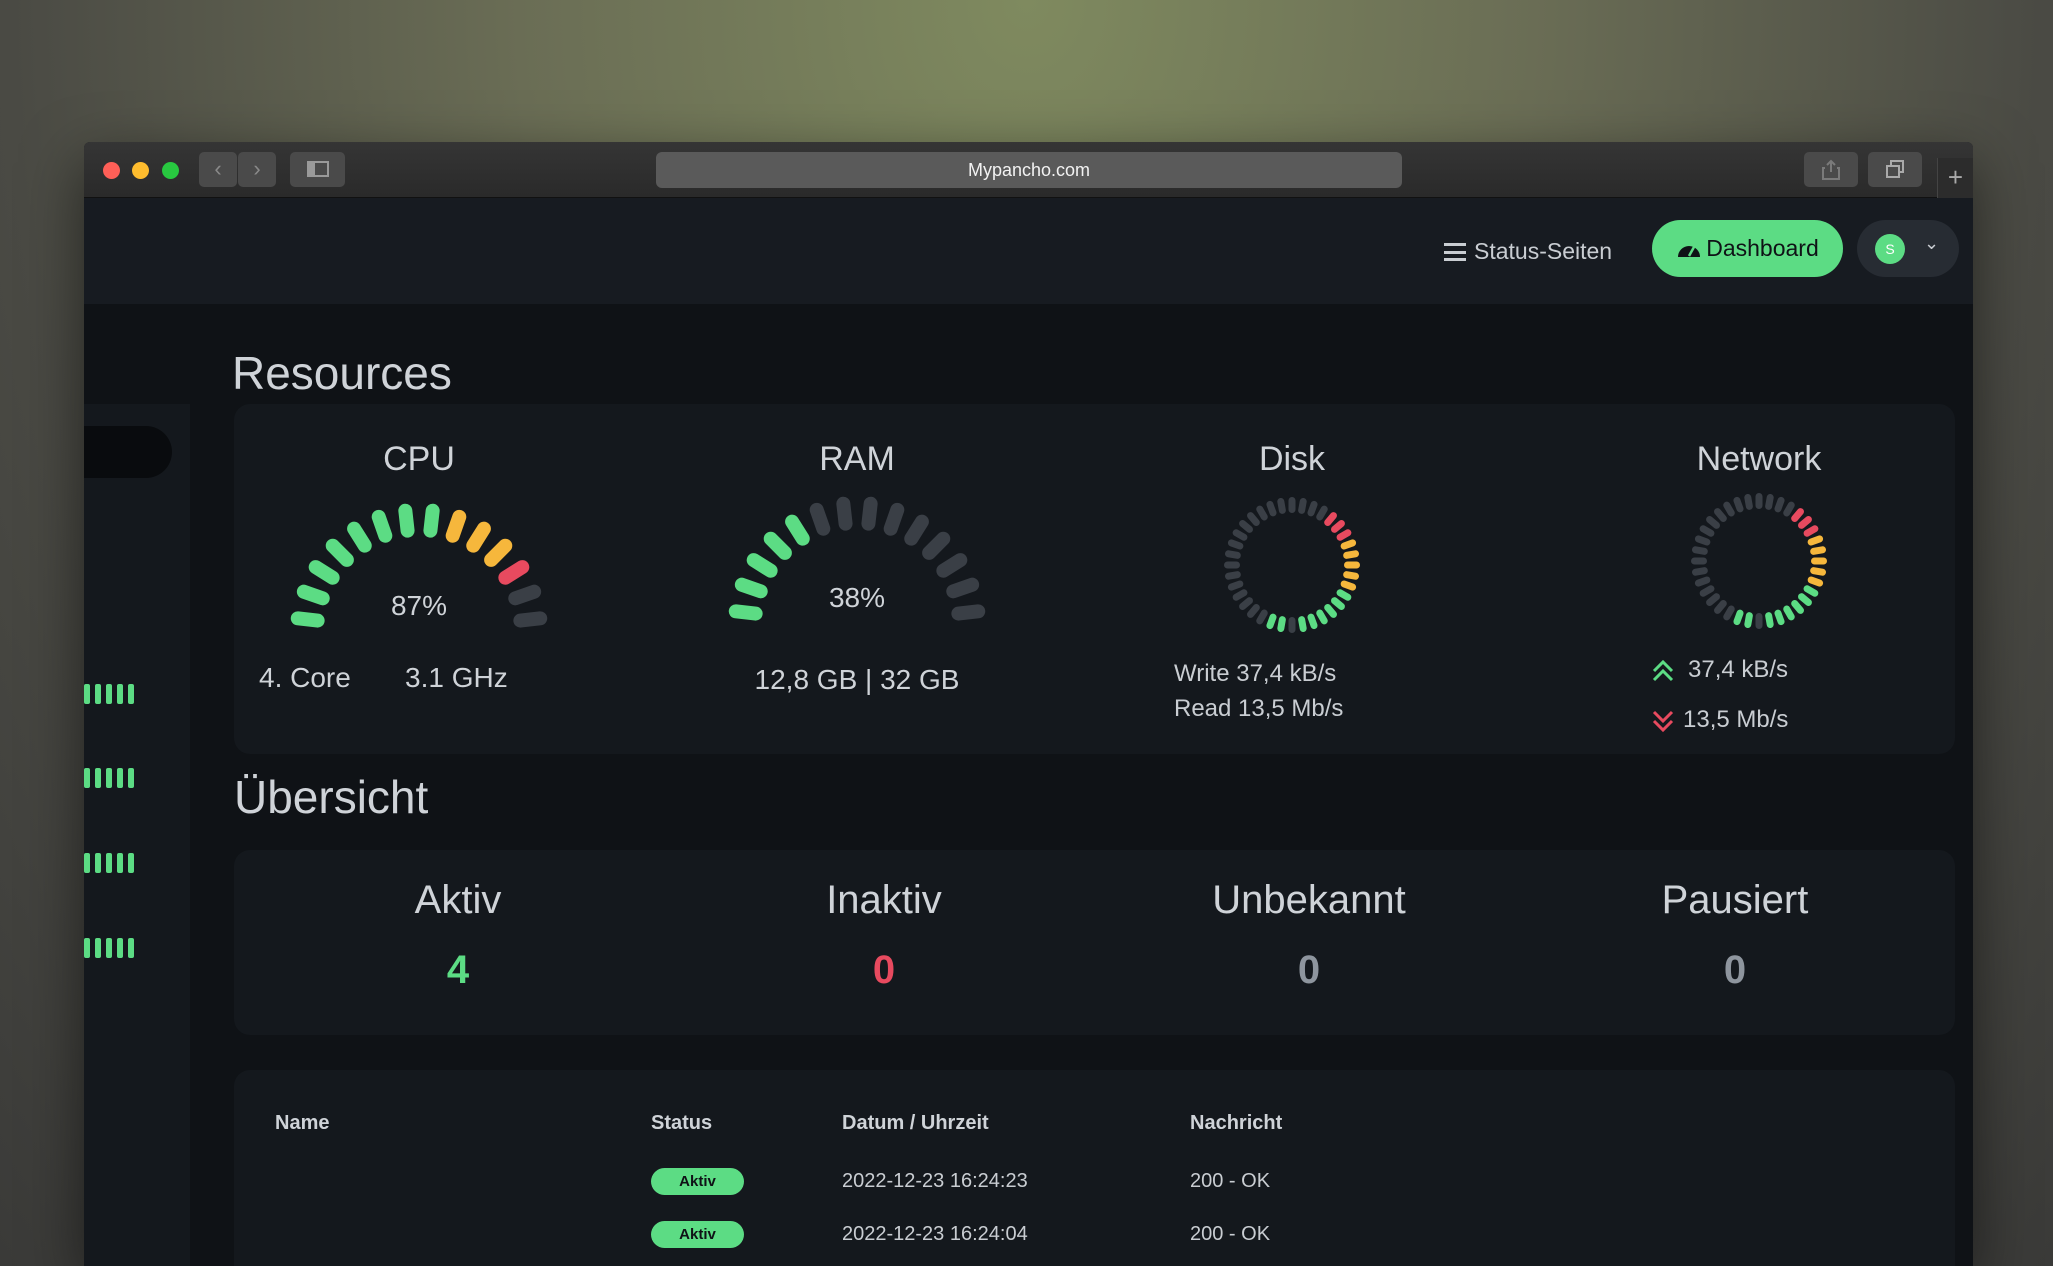 This screenshot has width=2053, height=1266. I want to click on row-datetime: 2022-12-23 16:24:04, so click(935, 1234).